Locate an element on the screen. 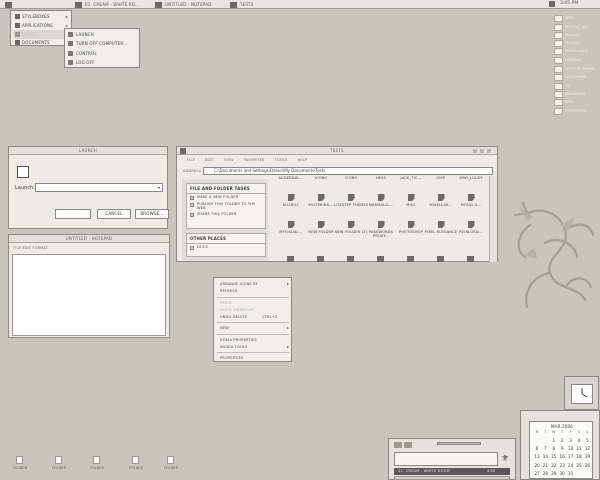 The width and height of the screenshot is (600, 480). menu-tools: Tools is located at coordinates (281, 160).